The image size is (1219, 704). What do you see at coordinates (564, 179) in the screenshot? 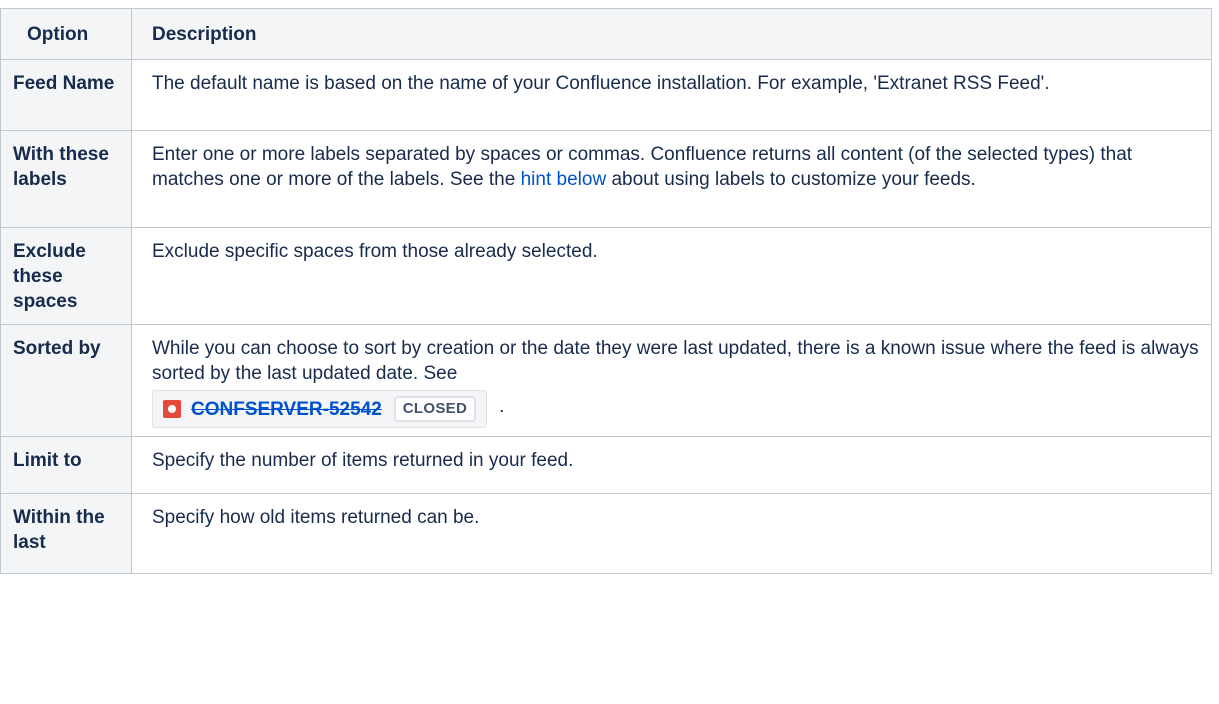
I see `hint-below-link: hint below` at bounding box center [564, 179].